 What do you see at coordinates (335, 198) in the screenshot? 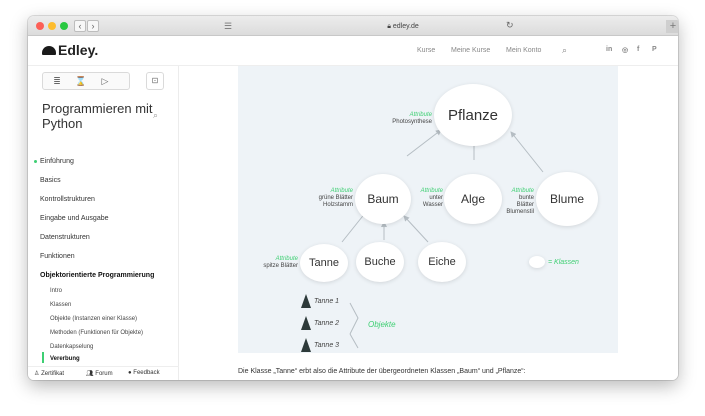
I see `attr-baum-1: grüne Blätter` at bounding box center [335, 198].